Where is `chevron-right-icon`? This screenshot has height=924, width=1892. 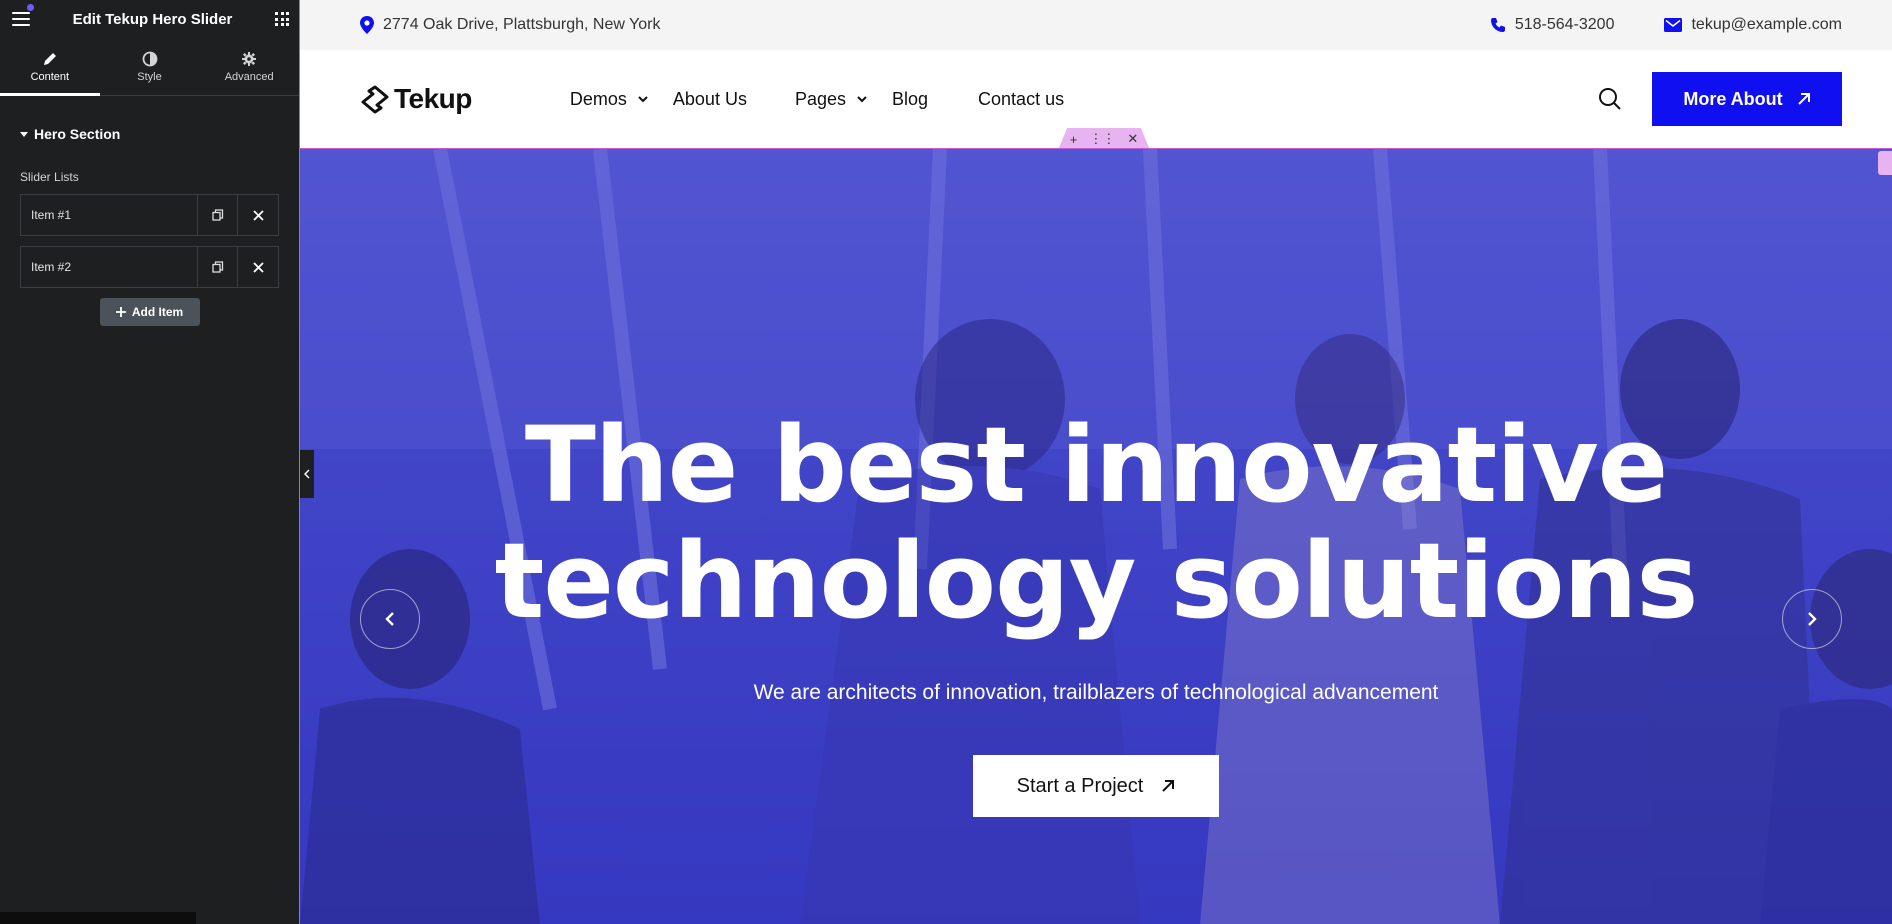
chevron-right-icon is located at coordinates (1812, 619).